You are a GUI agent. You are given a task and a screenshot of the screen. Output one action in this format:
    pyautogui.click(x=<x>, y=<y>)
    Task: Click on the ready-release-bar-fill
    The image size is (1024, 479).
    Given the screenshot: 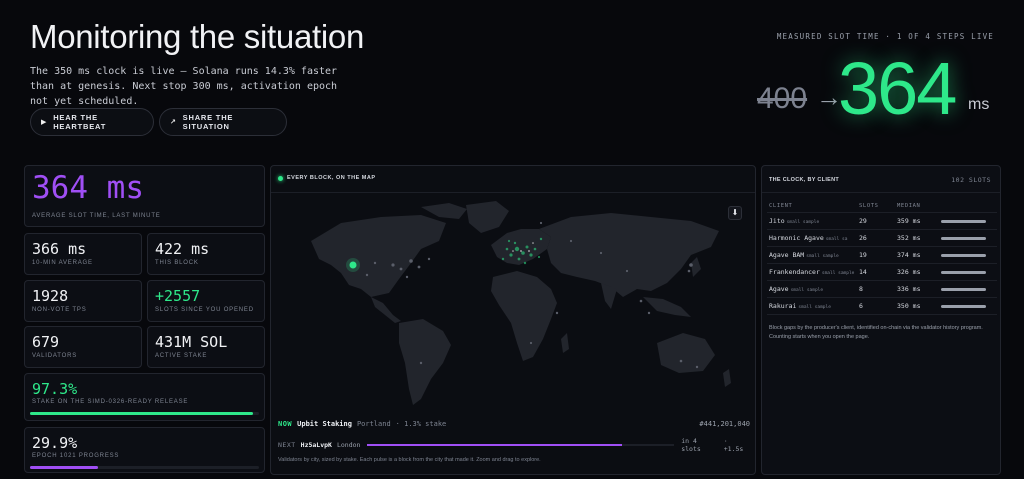 What is the action you would take?
    pyautogui.click(x=141, y=413)
    